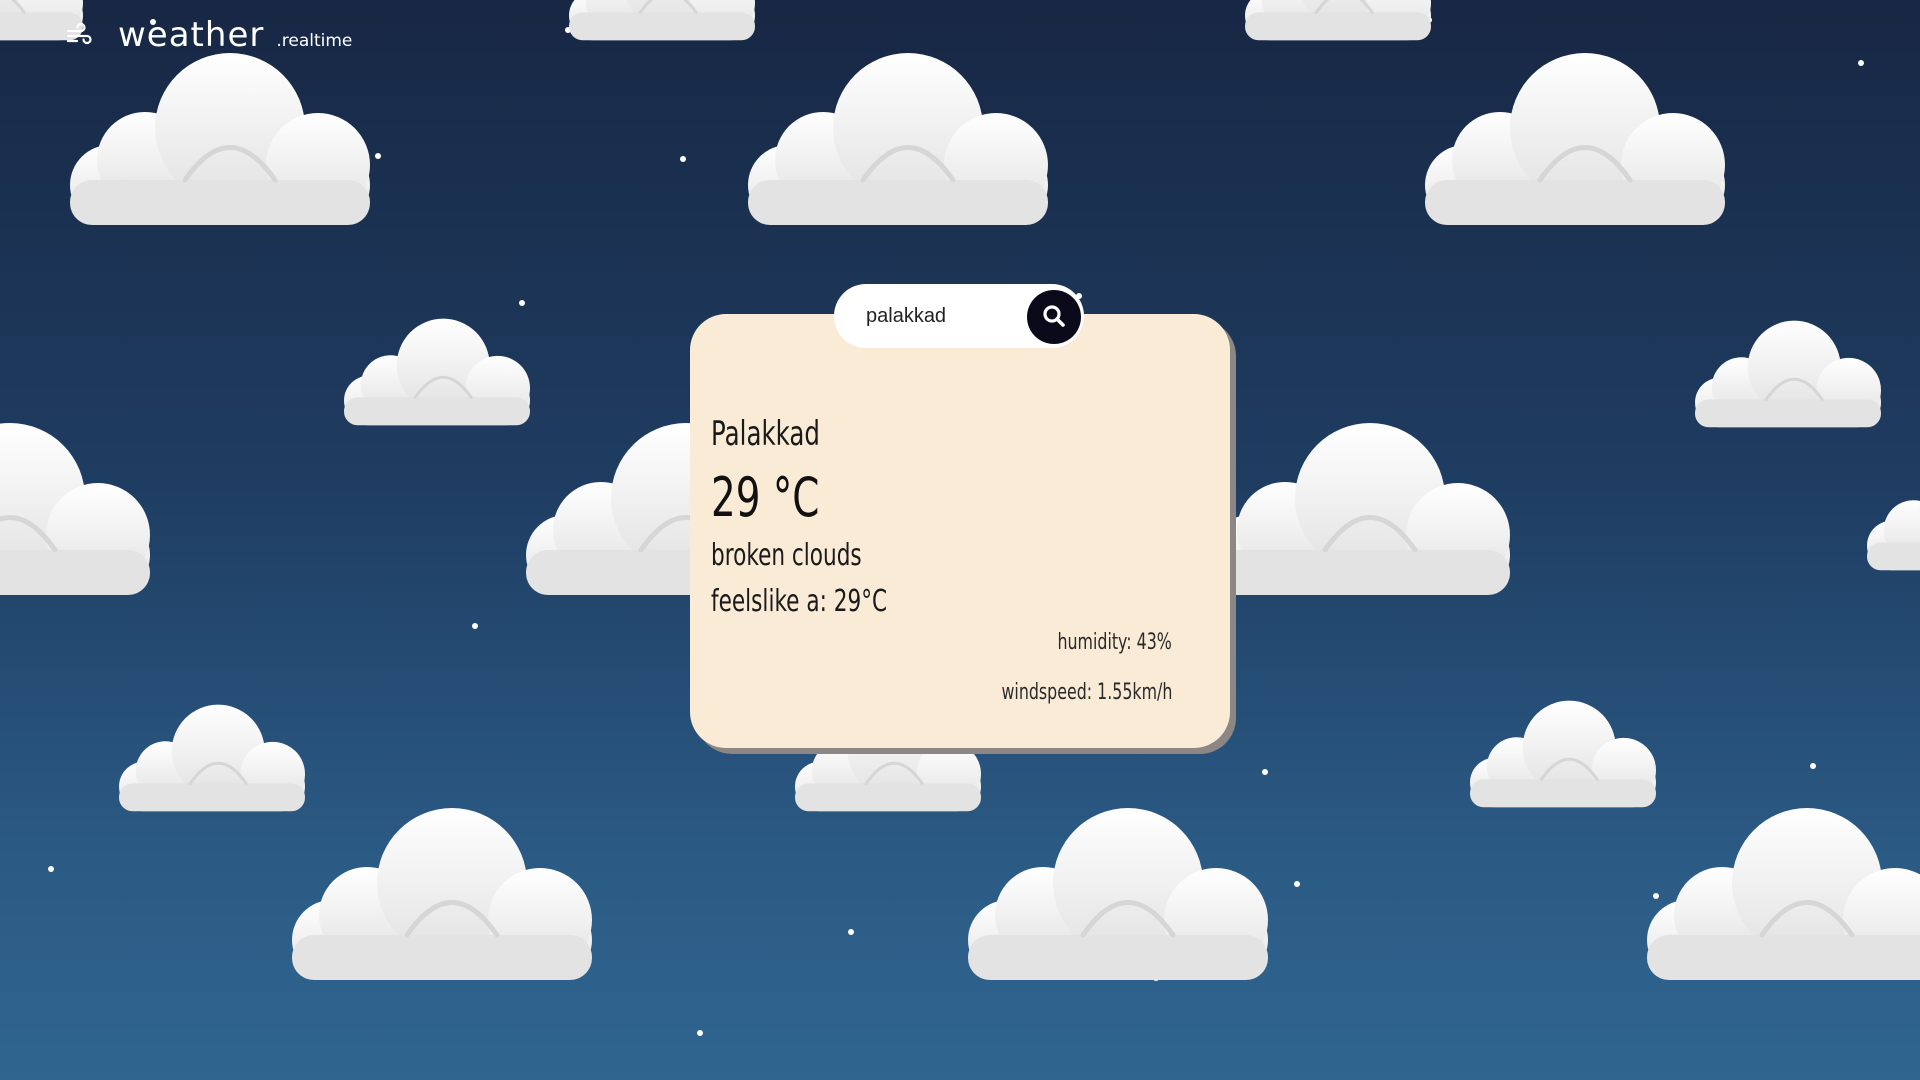  What do you see at coordinates (799, 601) in the screenshot?
I see `feels-like: feelslike a: 29°C` at bounding box center [799, 601].